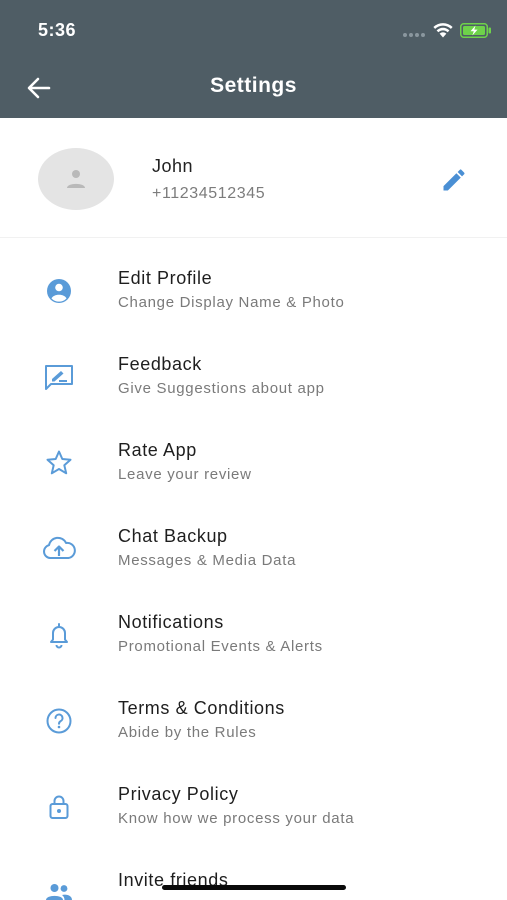  Describe the element at coordinates (253, 377) in the screenshot. I see `menu-item-feedback: Feedback Give Suggestions about app` at that location.